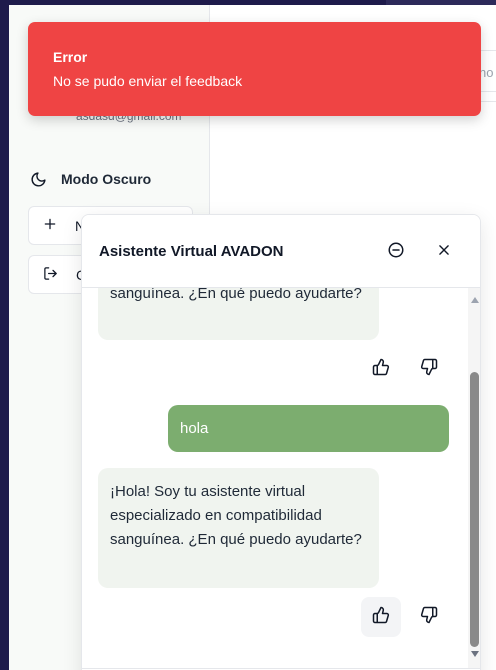 This screenshot has height=670, width=496. I want to click on chat-header: Asistente Virtual AVADON, so click(281, 251).